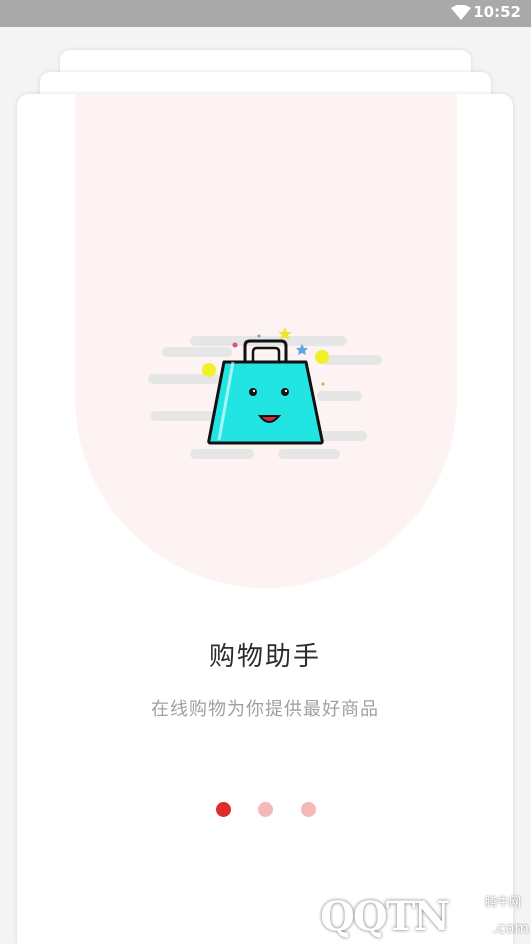  I want to click on page-title: 购物助手, so click(264, 657).